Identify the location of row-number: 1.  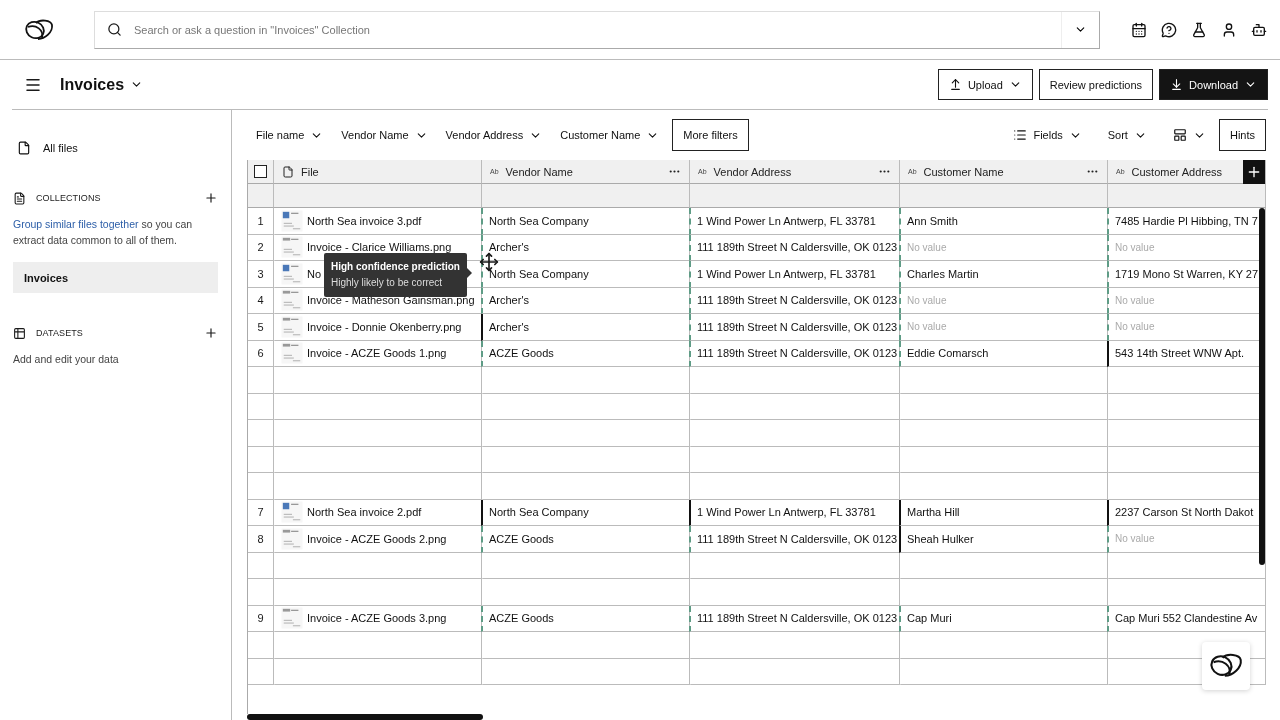
(261, 221).